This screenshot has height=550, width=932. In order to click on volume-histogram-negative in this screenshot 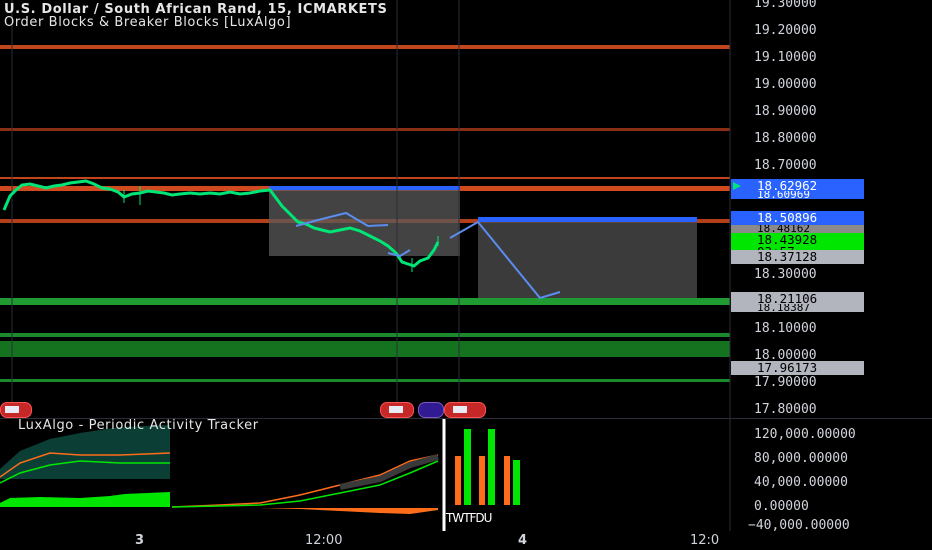, I will do `click(349, 511)`.